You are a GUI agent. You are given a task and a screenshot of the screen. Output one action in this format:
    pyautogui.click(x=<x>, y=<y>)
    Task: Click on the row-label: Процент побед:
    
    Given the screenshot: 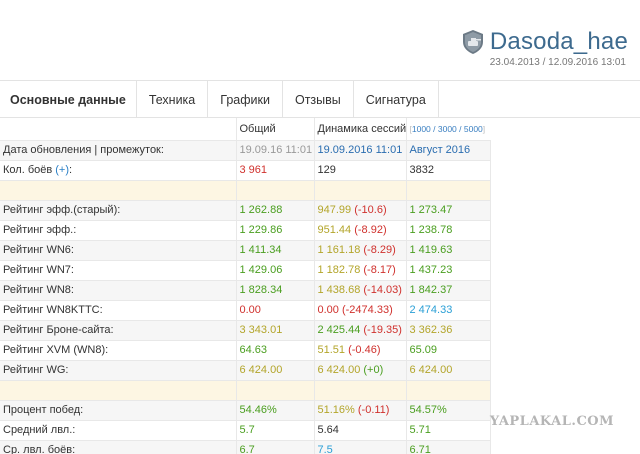 What is the action you would take?
    pyautogui.click(x=118, y=410)
    